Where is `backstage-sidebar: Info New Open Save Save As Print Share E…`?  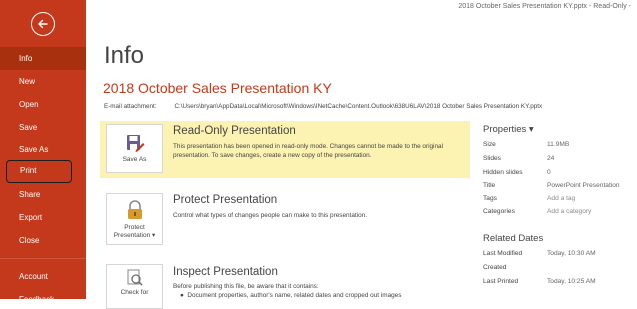
backstage-sidebar: Info New Open Save Save As Print Share E… is located at coordinates (43, 149).